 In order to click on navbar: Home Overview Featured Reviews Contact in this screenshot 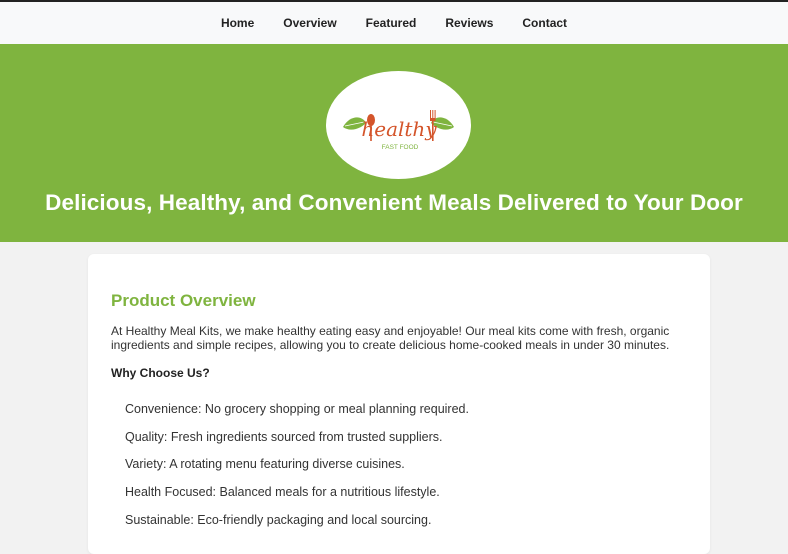, I will do `click(394, 23)`.